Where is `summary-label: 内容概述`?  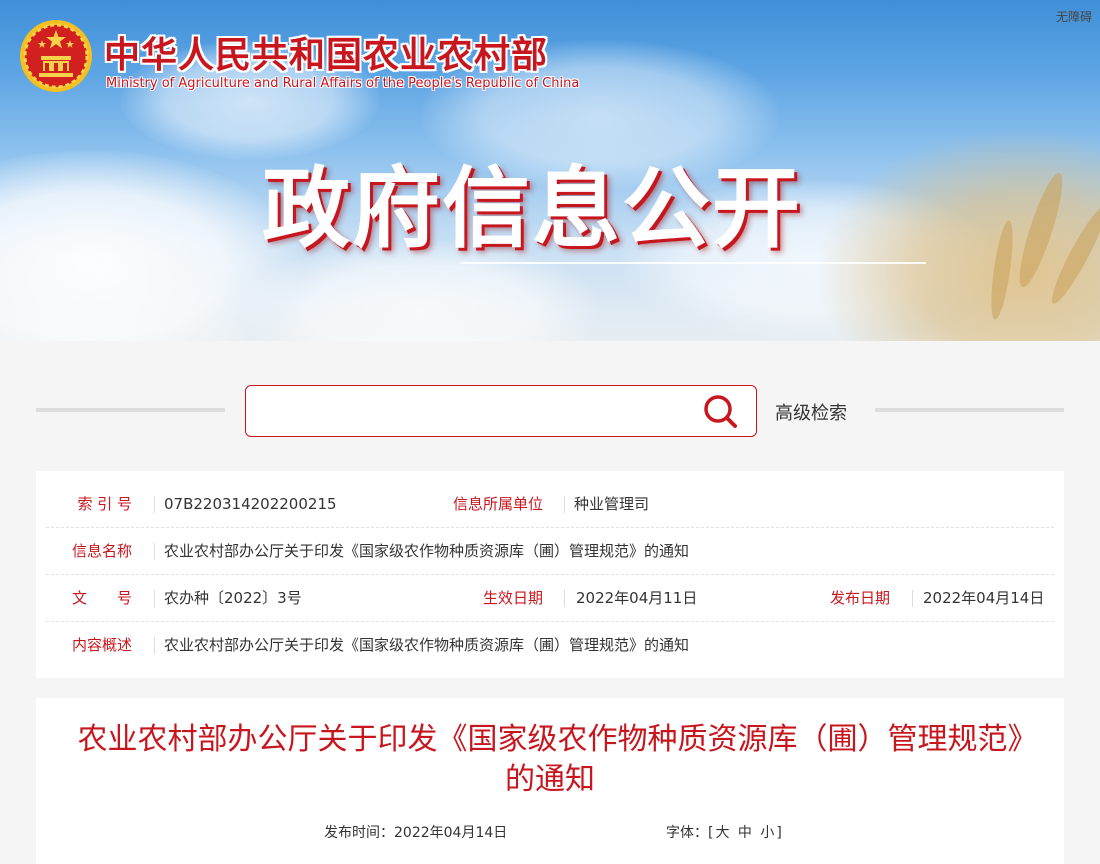
summary-label: 内容概述 is located at coordinates (101, 645).